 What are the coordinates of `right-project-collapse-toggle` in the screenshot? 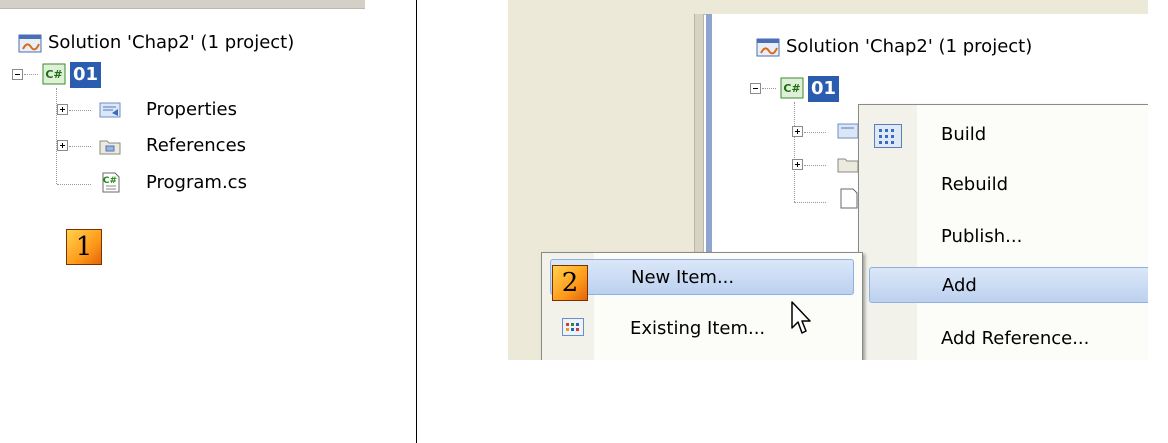 It's located at (755, 88).